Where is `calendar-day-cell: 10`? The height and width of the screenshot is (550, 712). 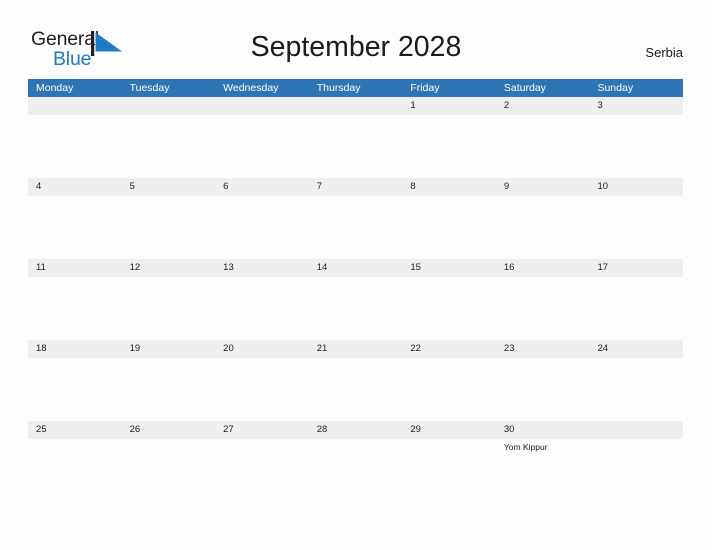
calendar-day-cell: 10 is located at coordinates (636, 218).